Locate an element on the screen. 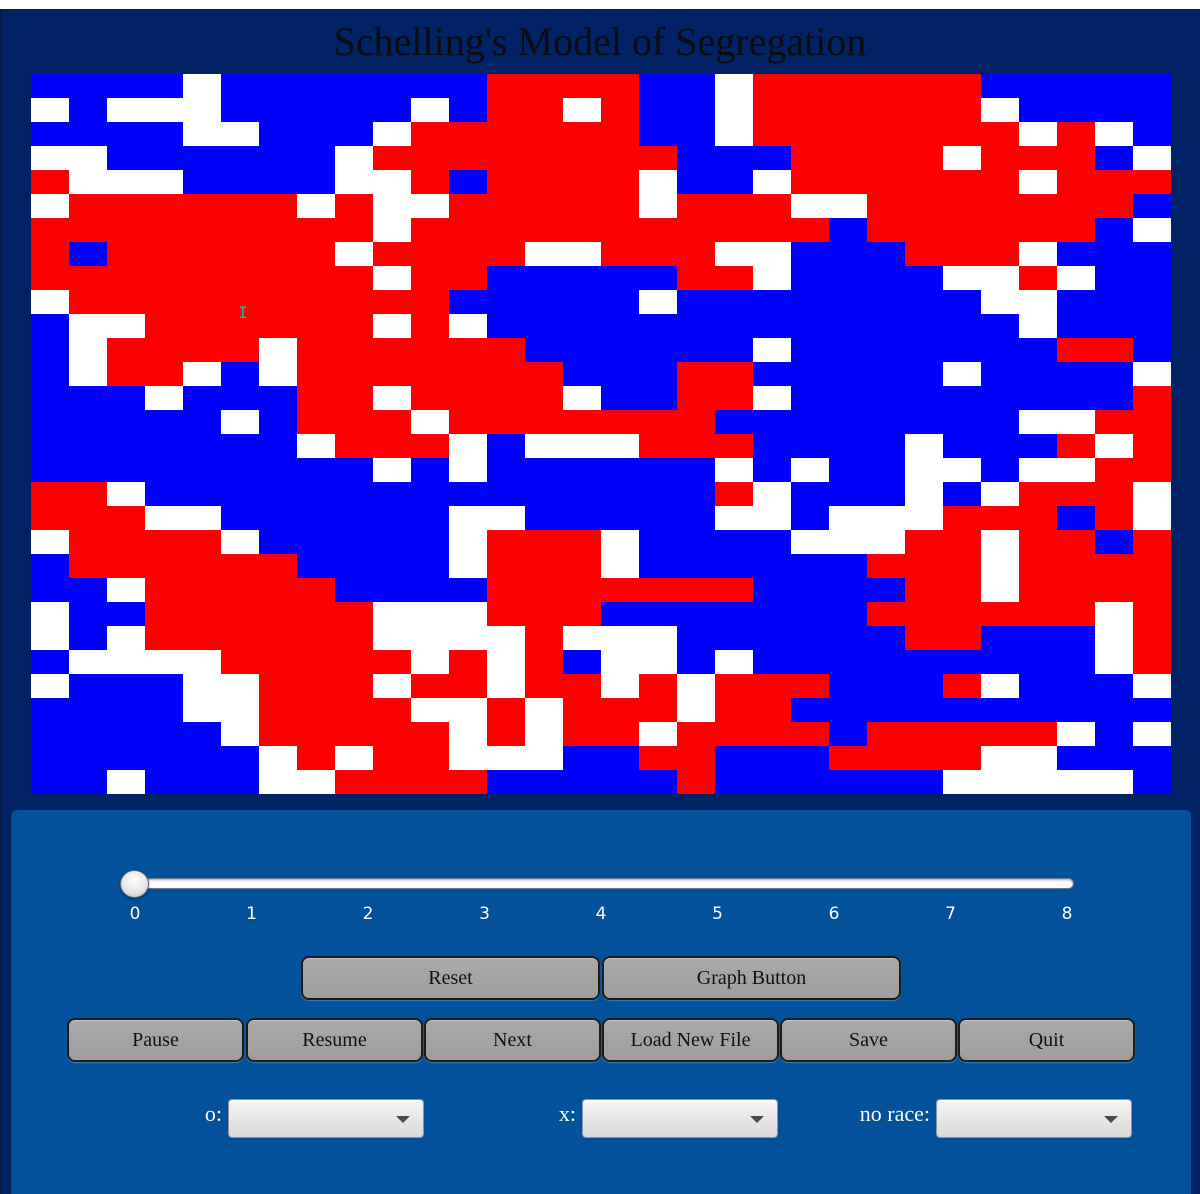  slider-tick-label: 3 is located at coordinates (484, 914).